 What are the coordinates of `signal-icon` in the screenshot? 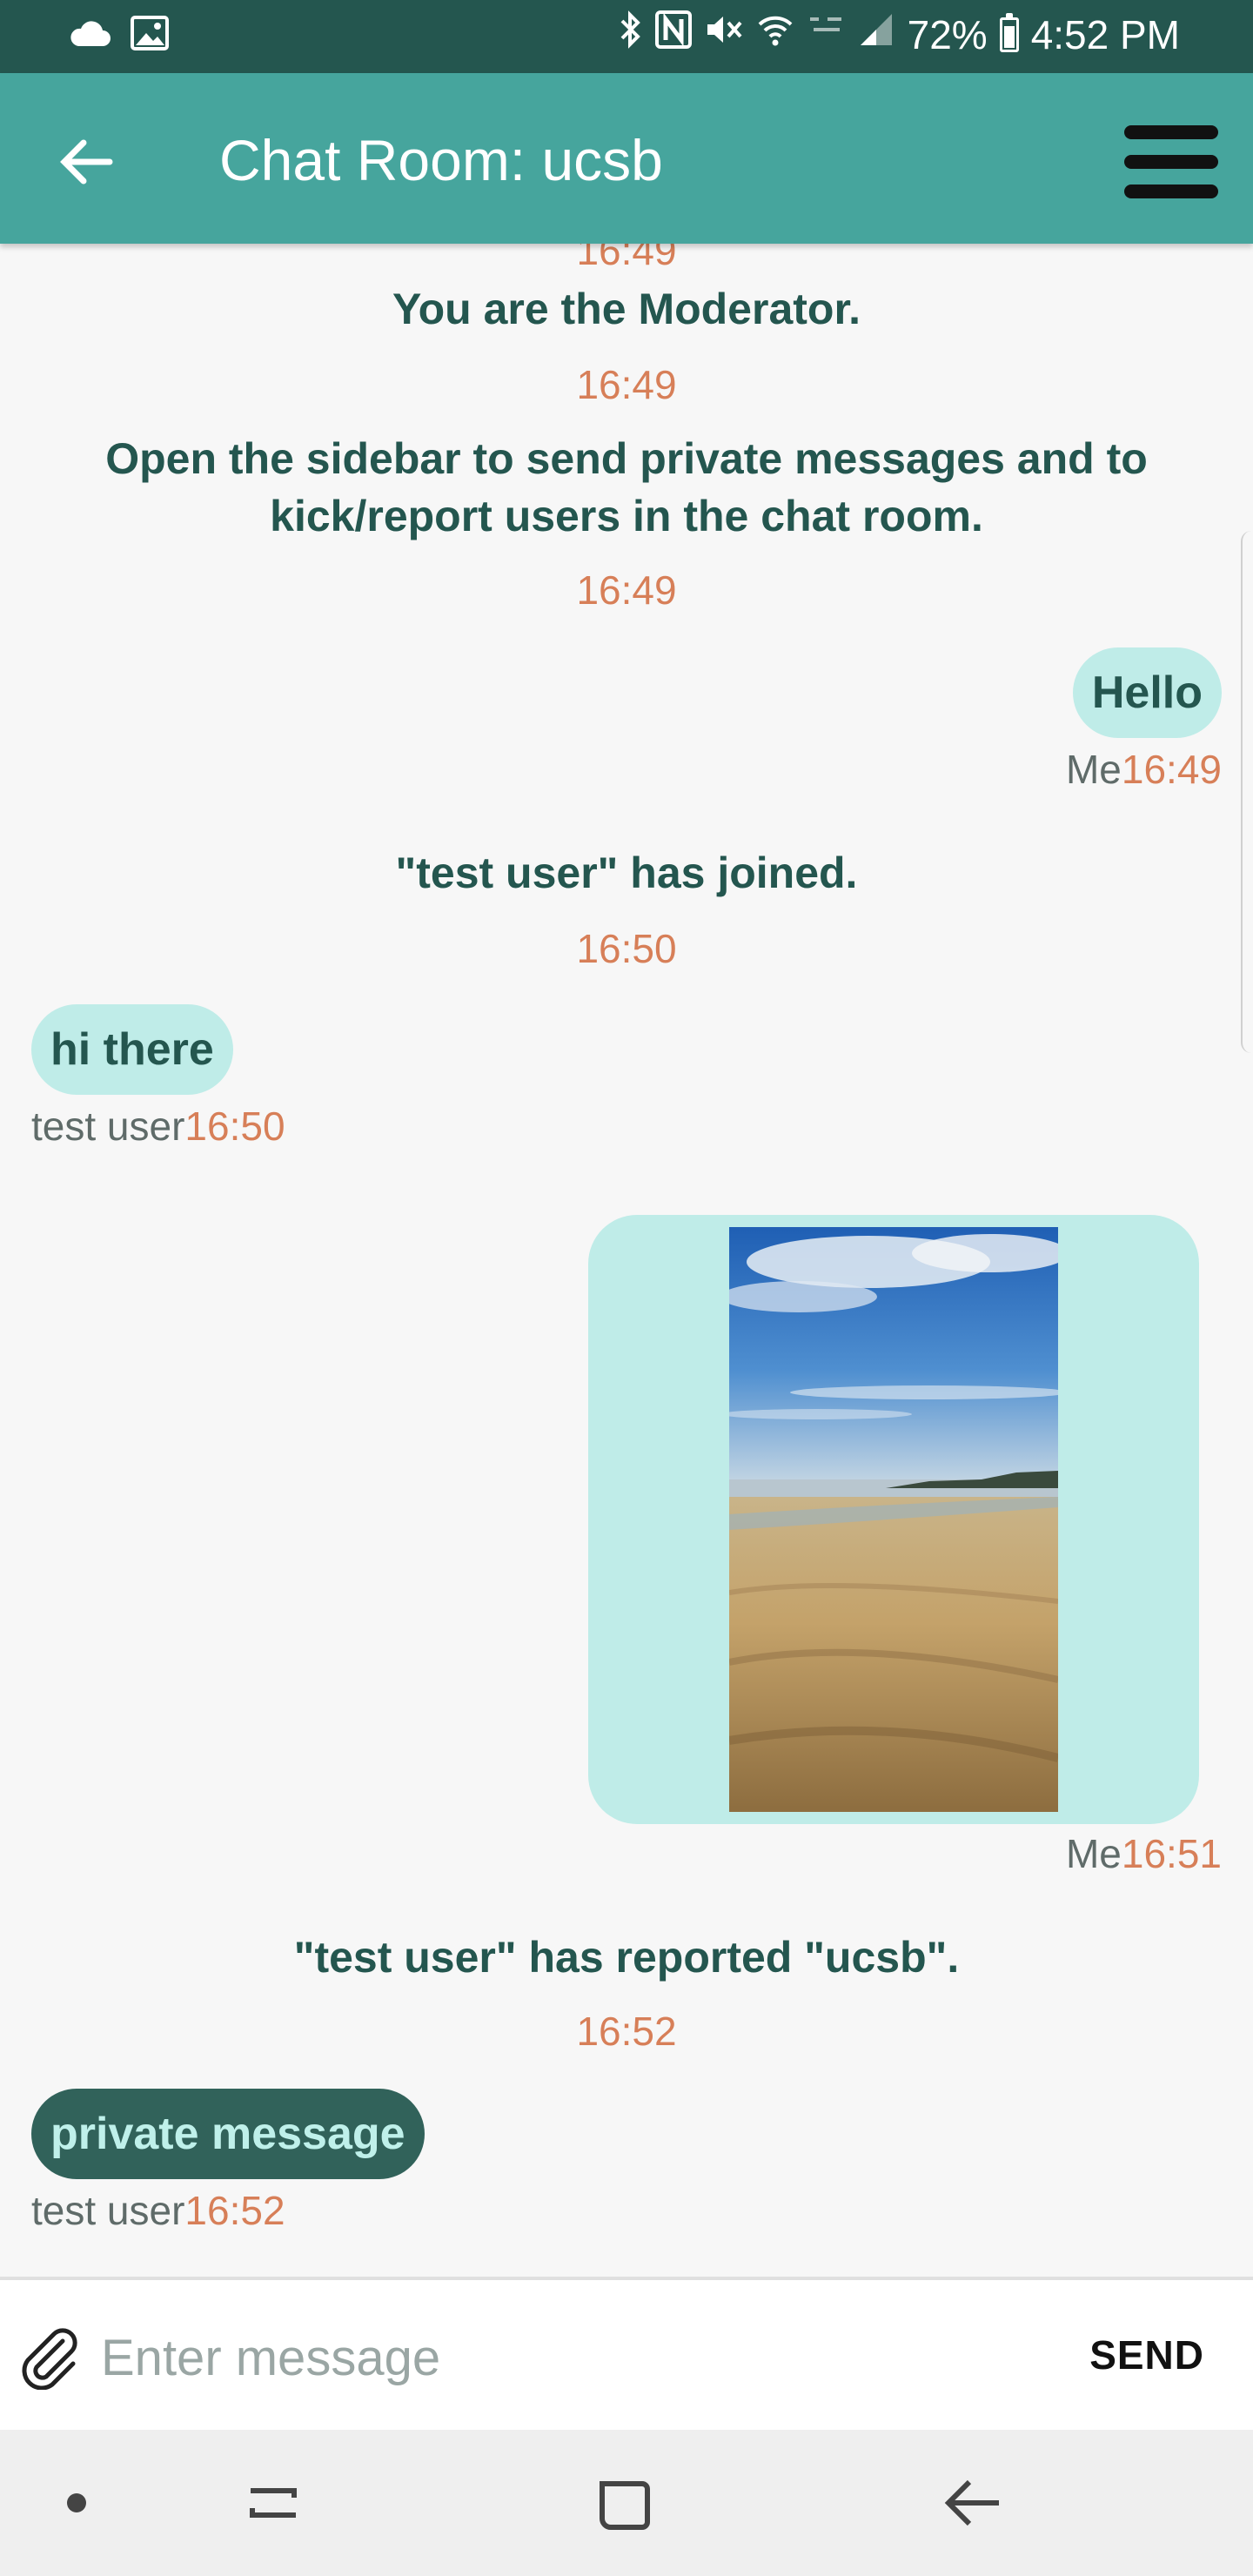 It's located at (876, 34).